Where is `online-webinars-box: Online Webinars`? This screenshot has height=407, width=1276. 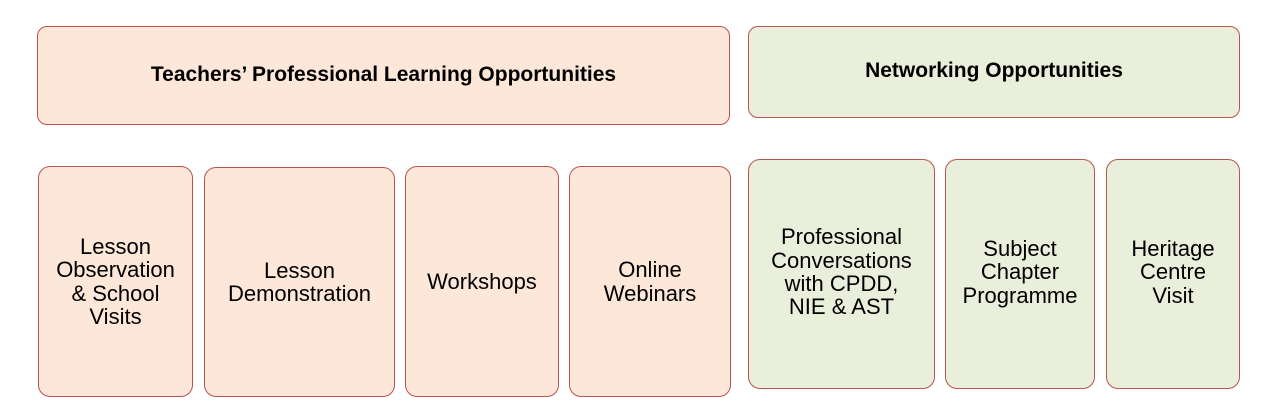 online-webinars-box: Online Webinars is located at coordinates (650, 281).